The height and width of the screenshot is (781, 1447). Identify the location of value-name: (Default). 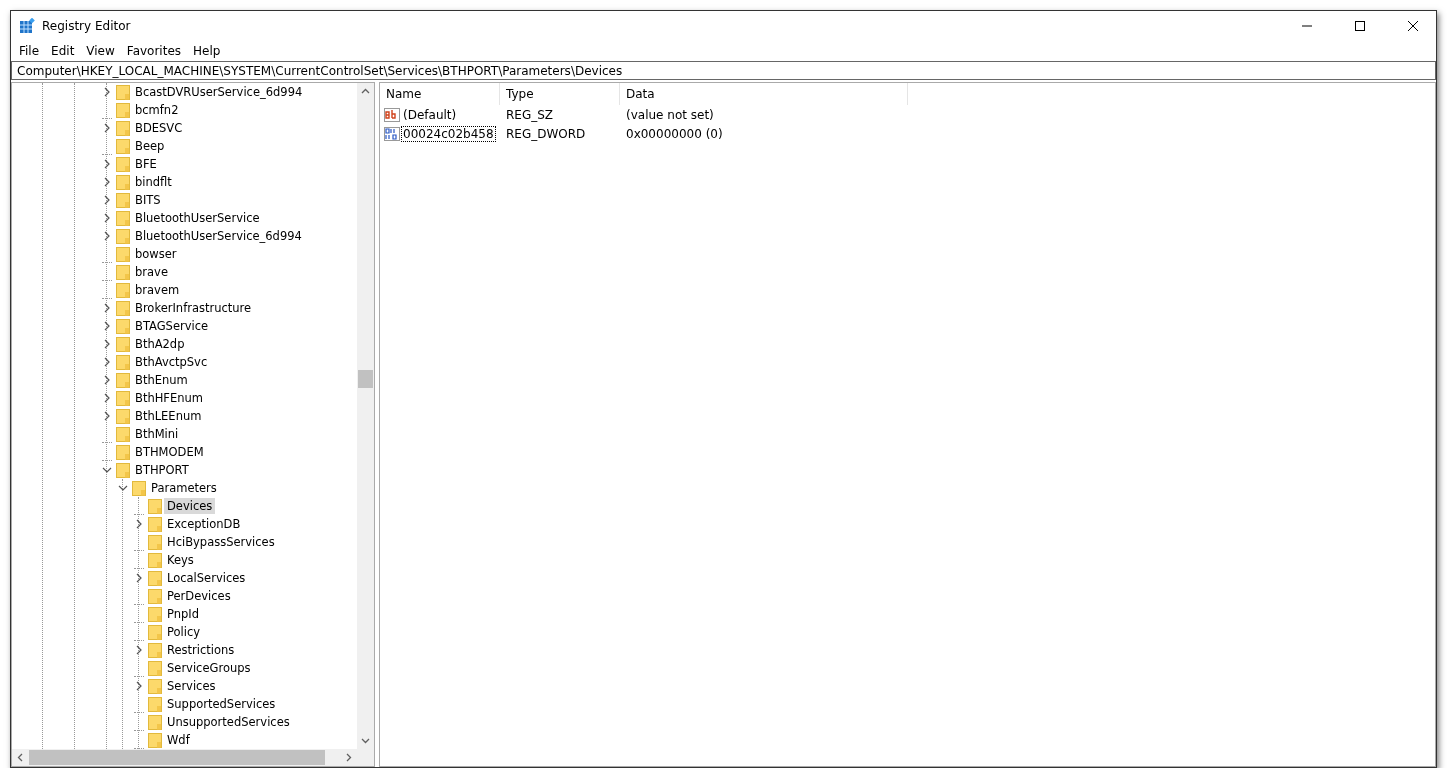
(430, 114).